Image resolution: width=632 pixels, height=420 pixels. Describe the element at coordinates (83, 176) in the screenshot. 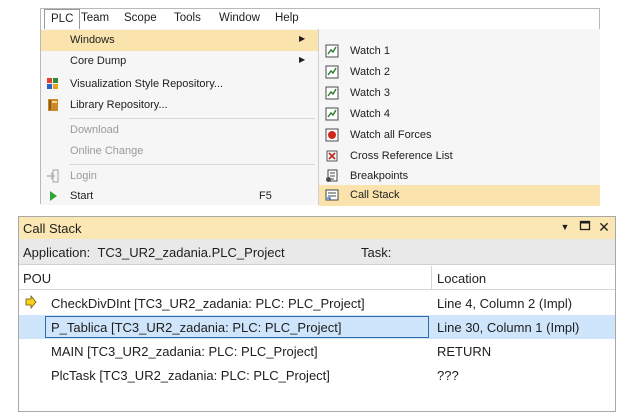

I see `menu-item-label: Login` at that location.